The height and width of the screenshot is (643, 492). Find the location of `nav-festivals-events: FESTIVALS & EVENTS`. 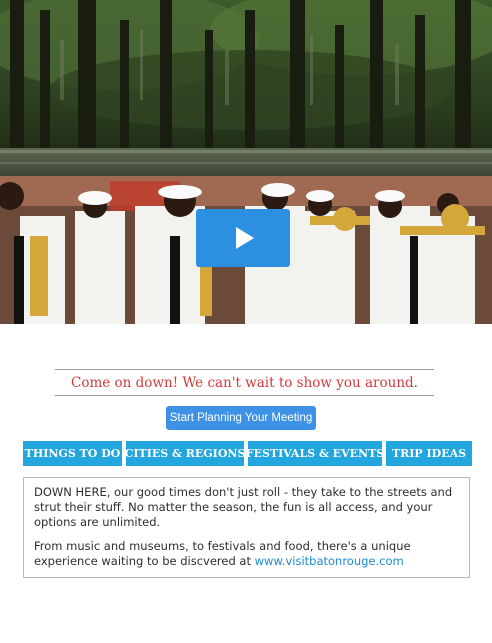

nav-festivals-events: FESTIVALS & EVENTS is located at coordinates (315, 453).